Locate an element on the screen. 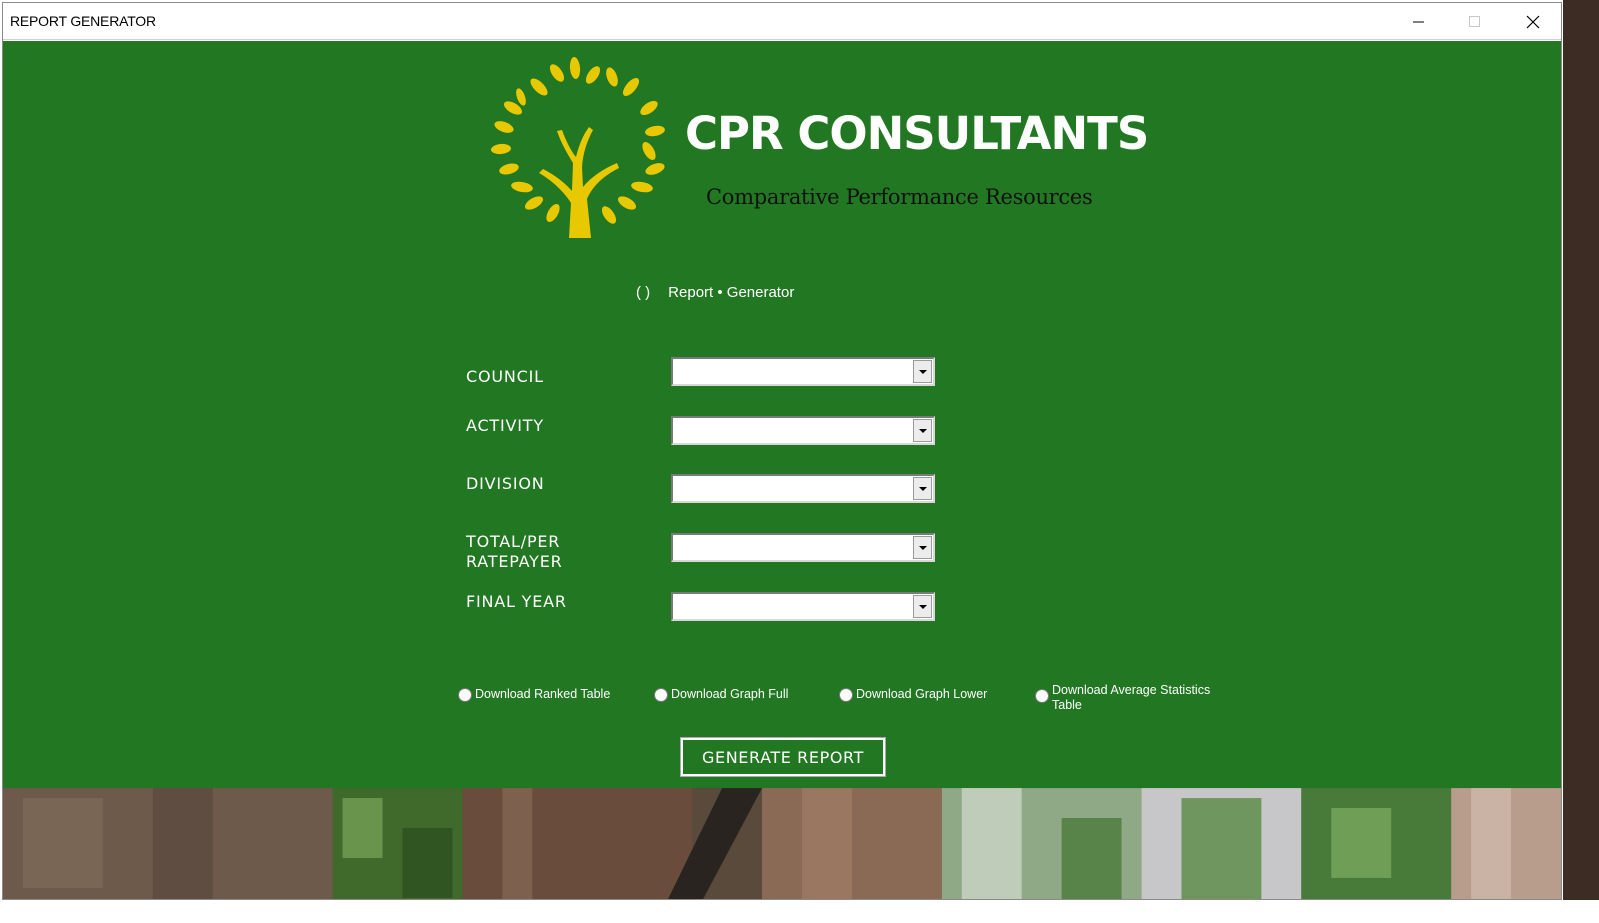 The width and height of the screenshot is (1599, 923). option-ranked-table: Download Ranked Table is located at coordinates (534, 694).